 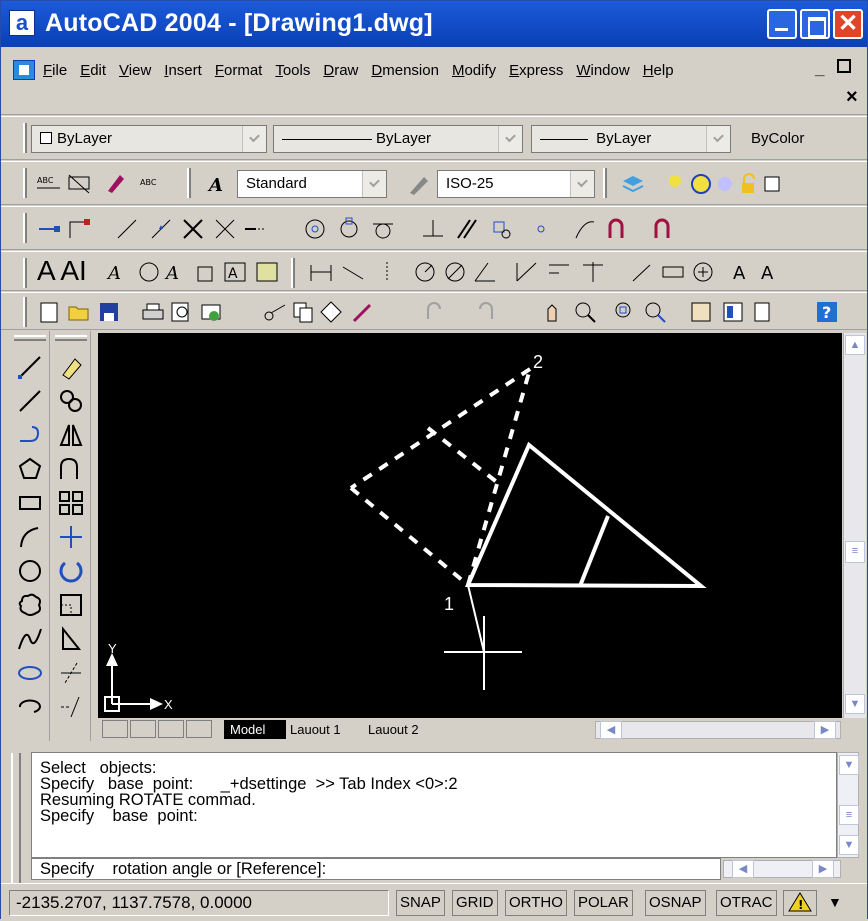 What do you see at coordinates (475, 903) in the screenshot?
I see `grid-toggle: GRID` at bounding box center [475, 903].